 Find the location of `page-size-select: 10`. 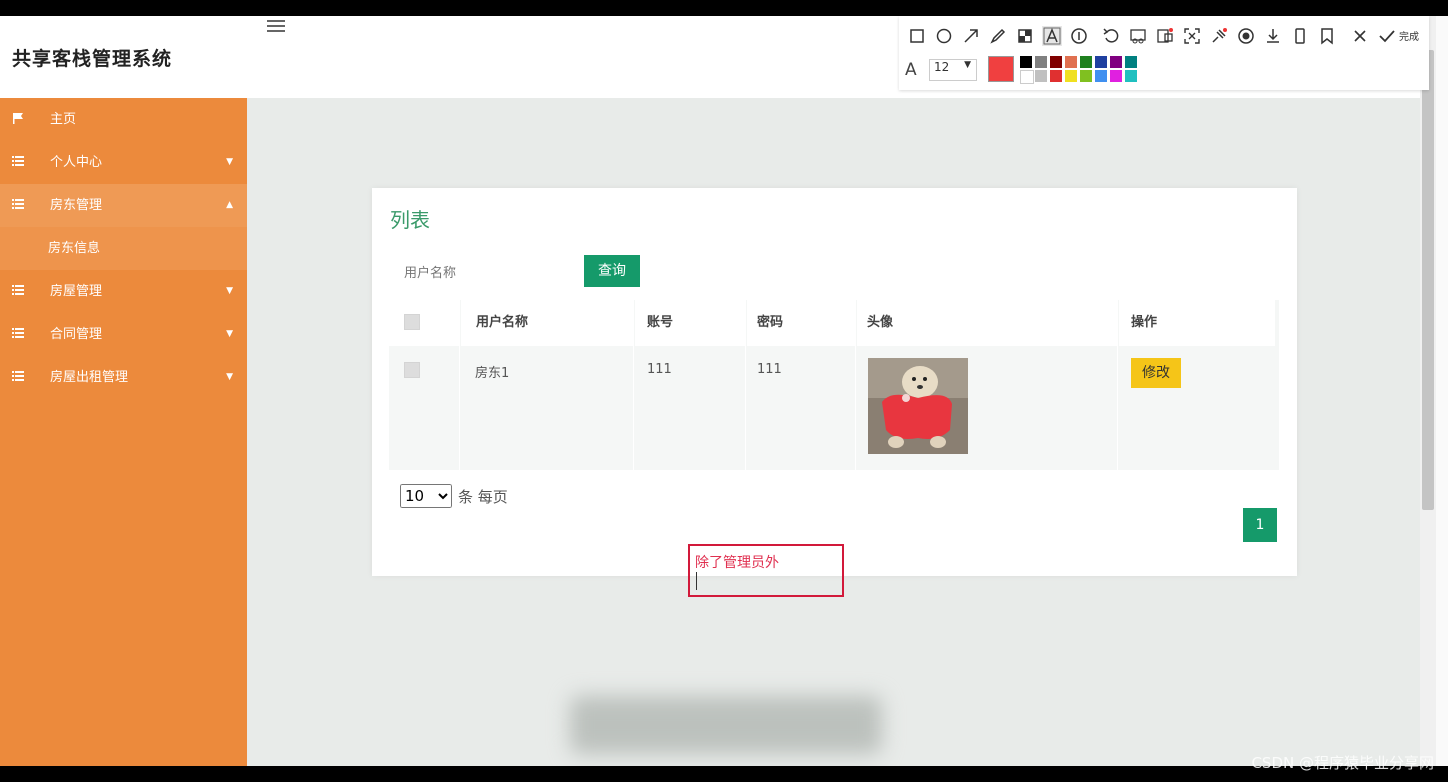

page-size-select: 10 is located at coordinates (426, 496).